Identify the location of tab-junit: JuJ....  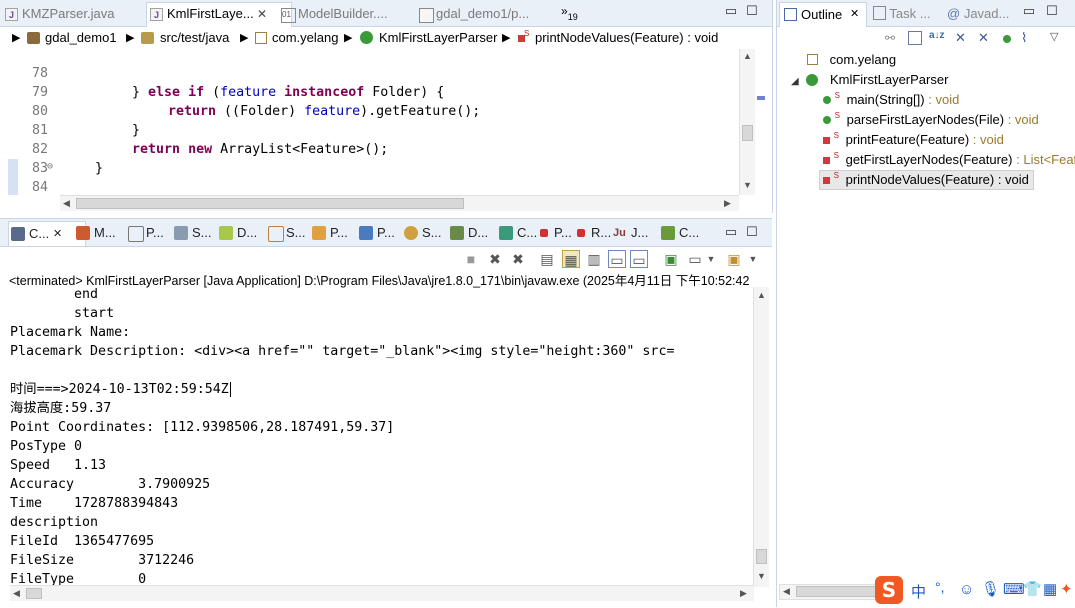
(629, 233).